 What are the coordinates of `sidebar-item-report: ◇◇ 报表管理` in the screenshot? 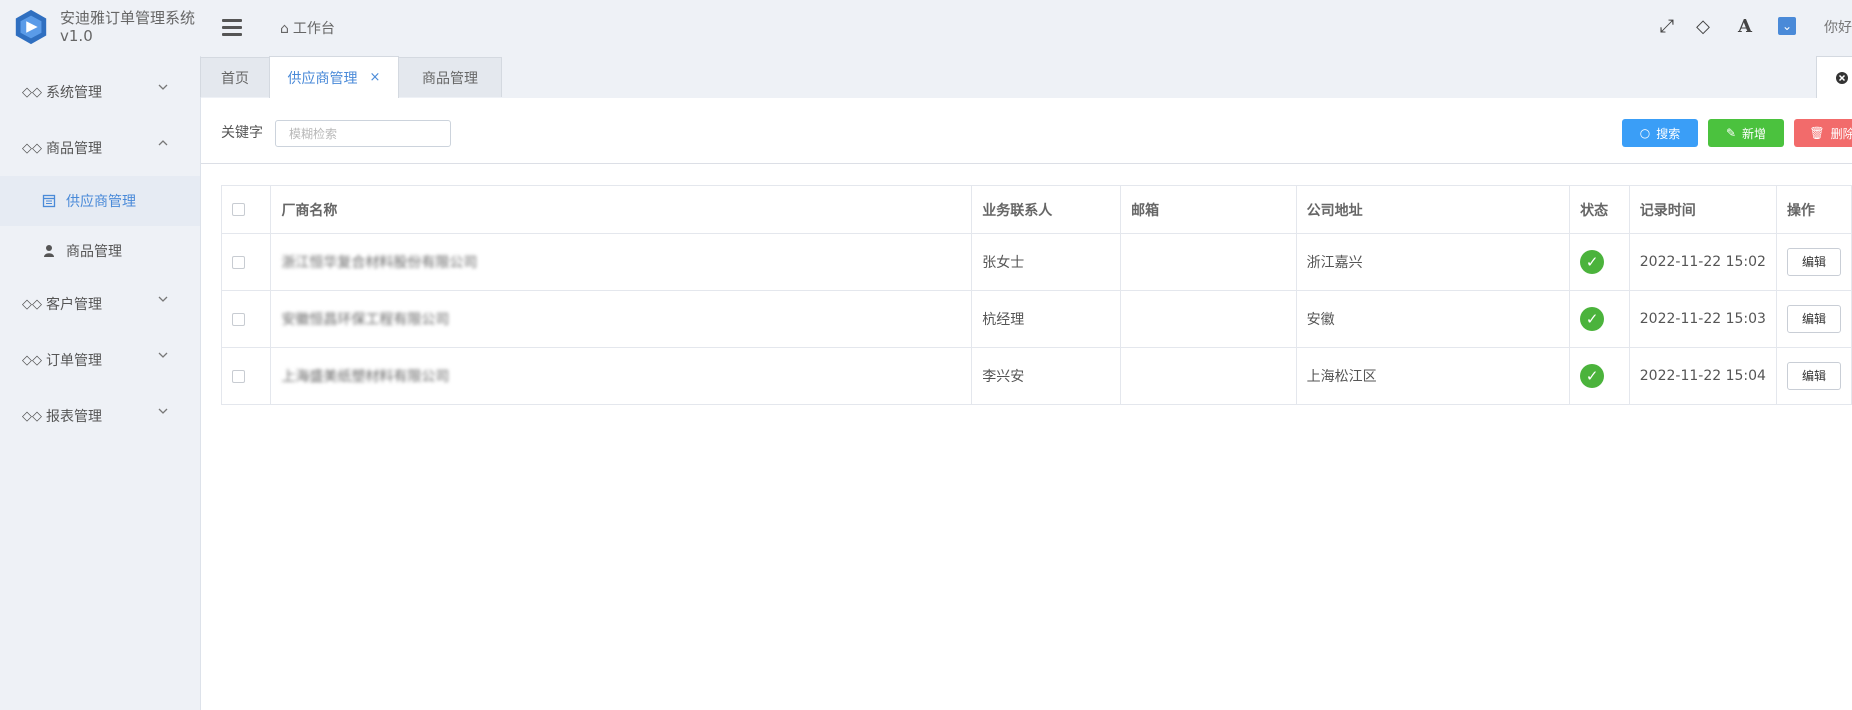 It's located at (100, 416).